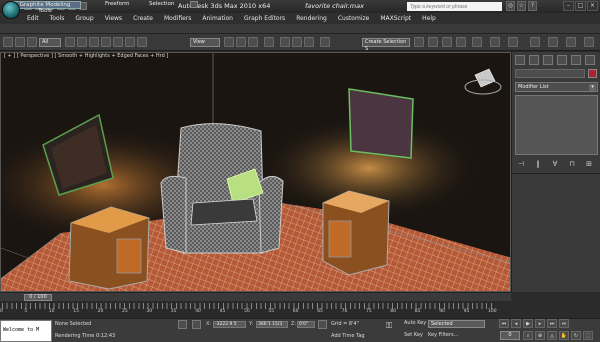  What do you see at coordinates (264, 18) in the screenshot?
I see `menu-graph-editors: Graph Editors` at bounding box center [264, 18].